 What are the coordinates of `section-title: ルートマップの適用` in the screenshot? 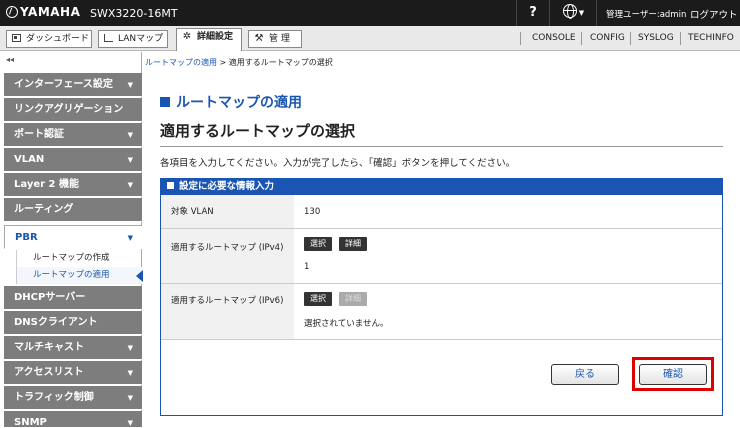 It's located at (231, 102).